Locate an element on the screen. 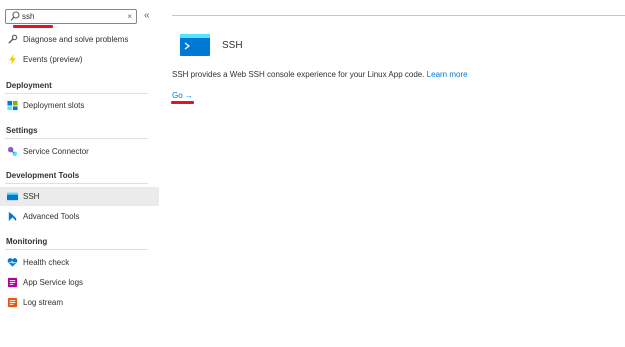 The image size is (625, 347). search-icon is located at coordinates (15, 16).